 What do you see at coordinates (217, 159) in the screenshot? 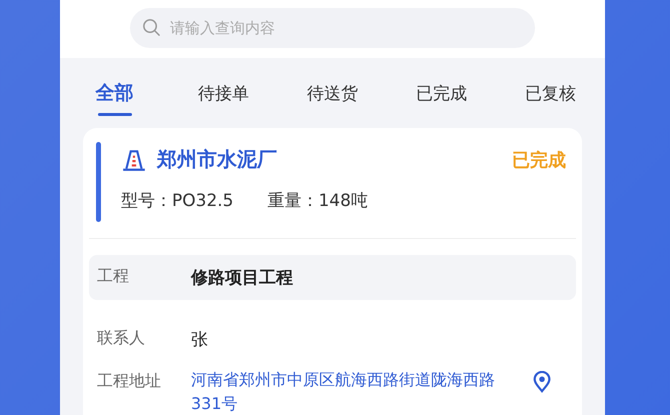
I see `factory-name: 郑州市水泥厂` at bounding box center [217, 159].